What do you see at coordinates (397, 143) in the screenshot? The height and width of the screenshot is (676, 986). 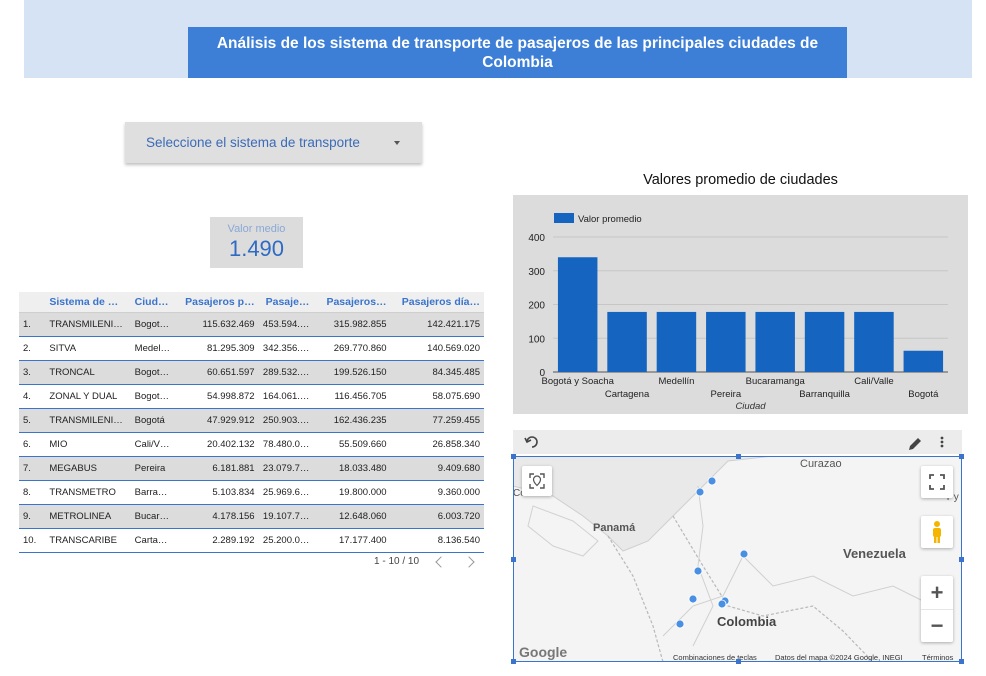 I see `caret-down-icon` at bounding box center [397, 143].